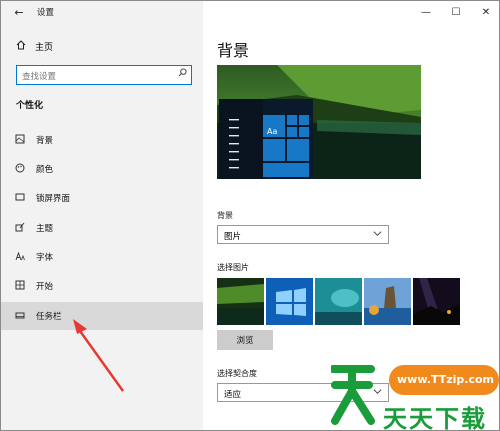 Image resolution: width=500 pixels, height=431 pixels. I want to click on watermark-brand: 天天下载, so click(435, 418).